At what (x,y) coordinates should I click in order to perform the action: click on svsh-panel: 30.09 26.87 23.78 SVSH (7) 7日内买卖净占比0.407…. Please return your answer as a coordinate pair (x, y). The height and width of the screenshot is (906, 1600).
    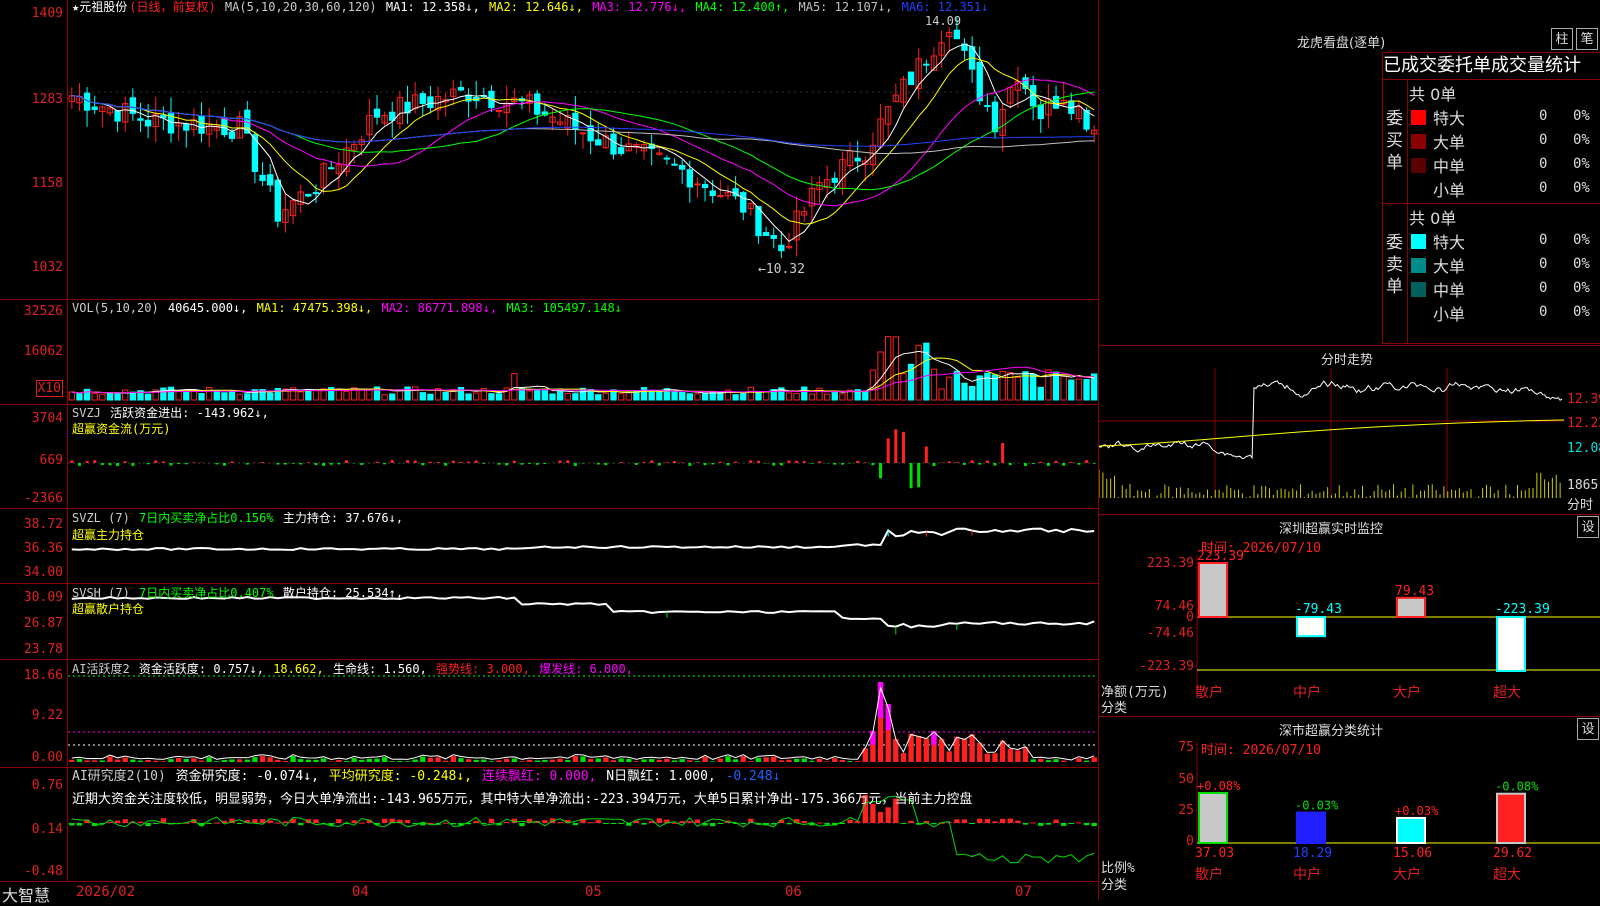
    Looking at the image, I should click on (549, 622).